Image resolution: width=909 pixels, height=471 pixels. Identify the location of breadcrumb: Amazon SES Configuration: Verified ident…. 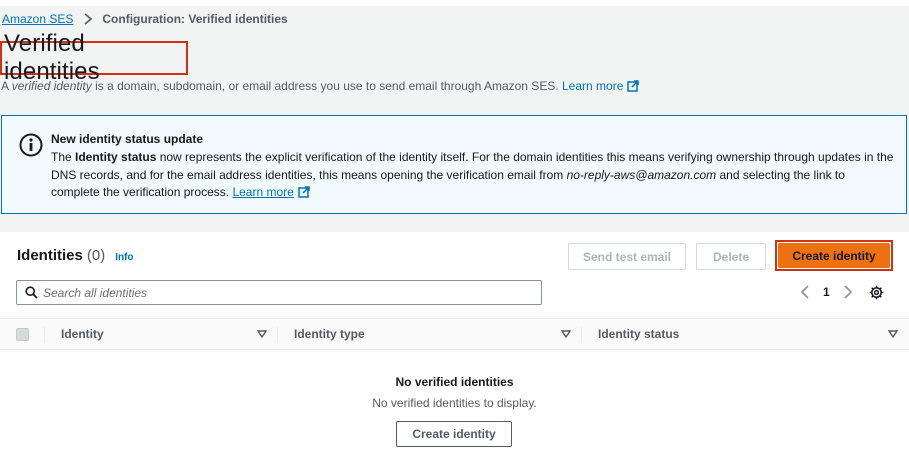
(145, 19).